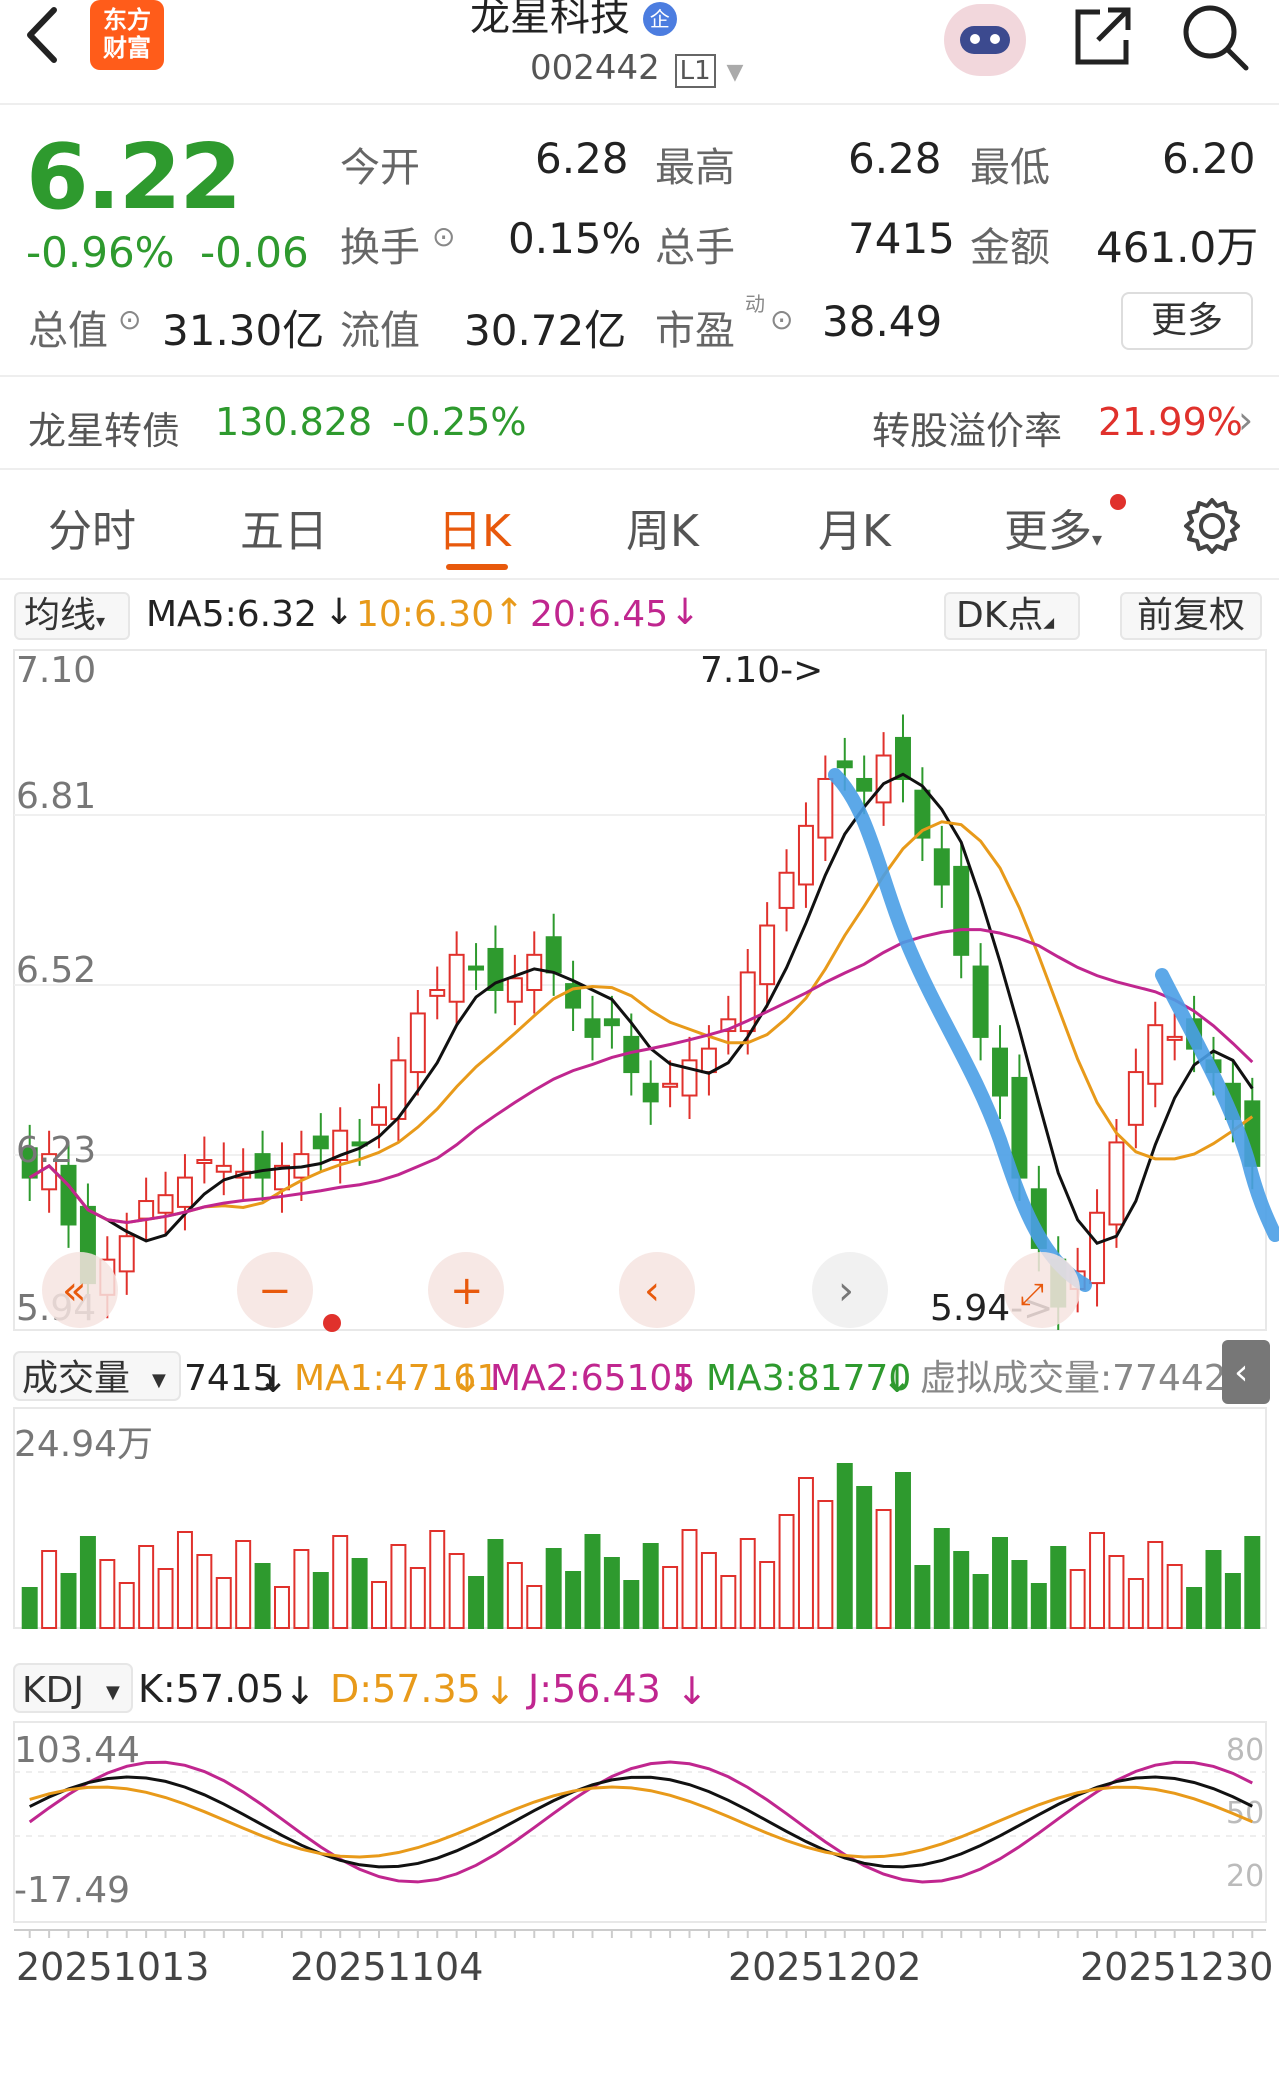 This screenshot has height=2079, width=1279. What do you see at coordinates (1187, 321) in the screenshot?
I see `more-button: 更多` at bounding box center [1187, 321].